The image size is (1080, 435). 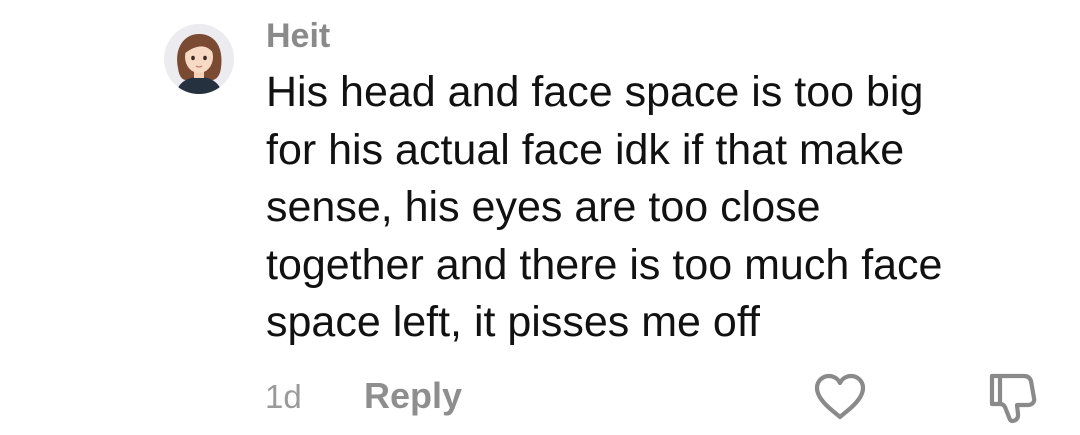 What do you see at coordinates (604, 264) in the screenshot?
I see `comment-text-line: together and there is too much face` at bounding box center [604, 264].